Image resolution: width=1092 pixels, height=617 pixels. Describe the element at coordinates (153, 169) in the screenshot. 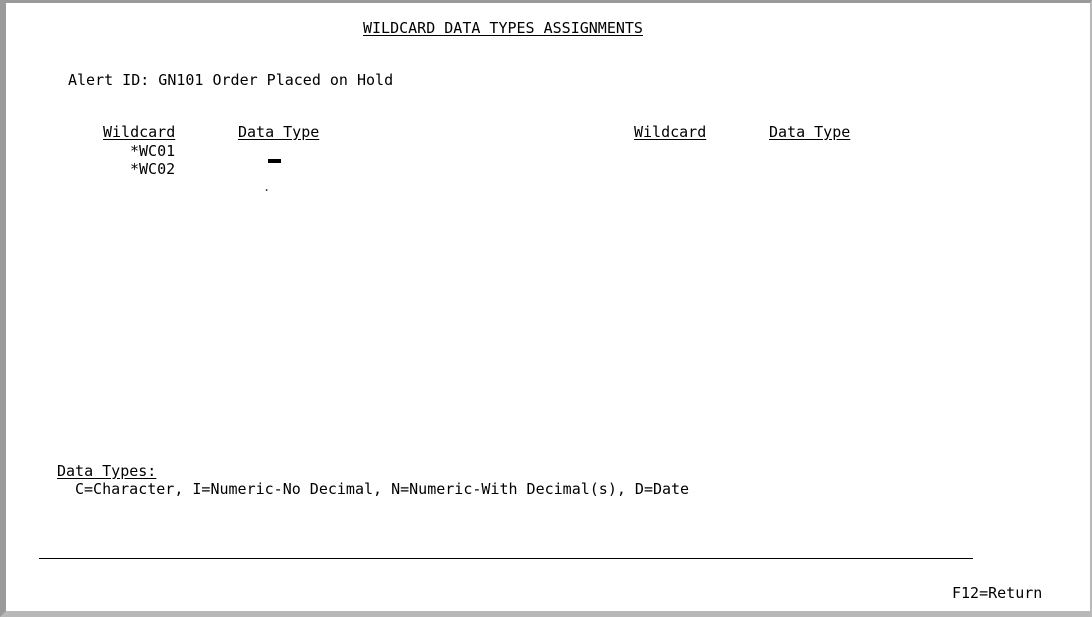

I see `wildcard-label-wc02: *WC02` at that location.